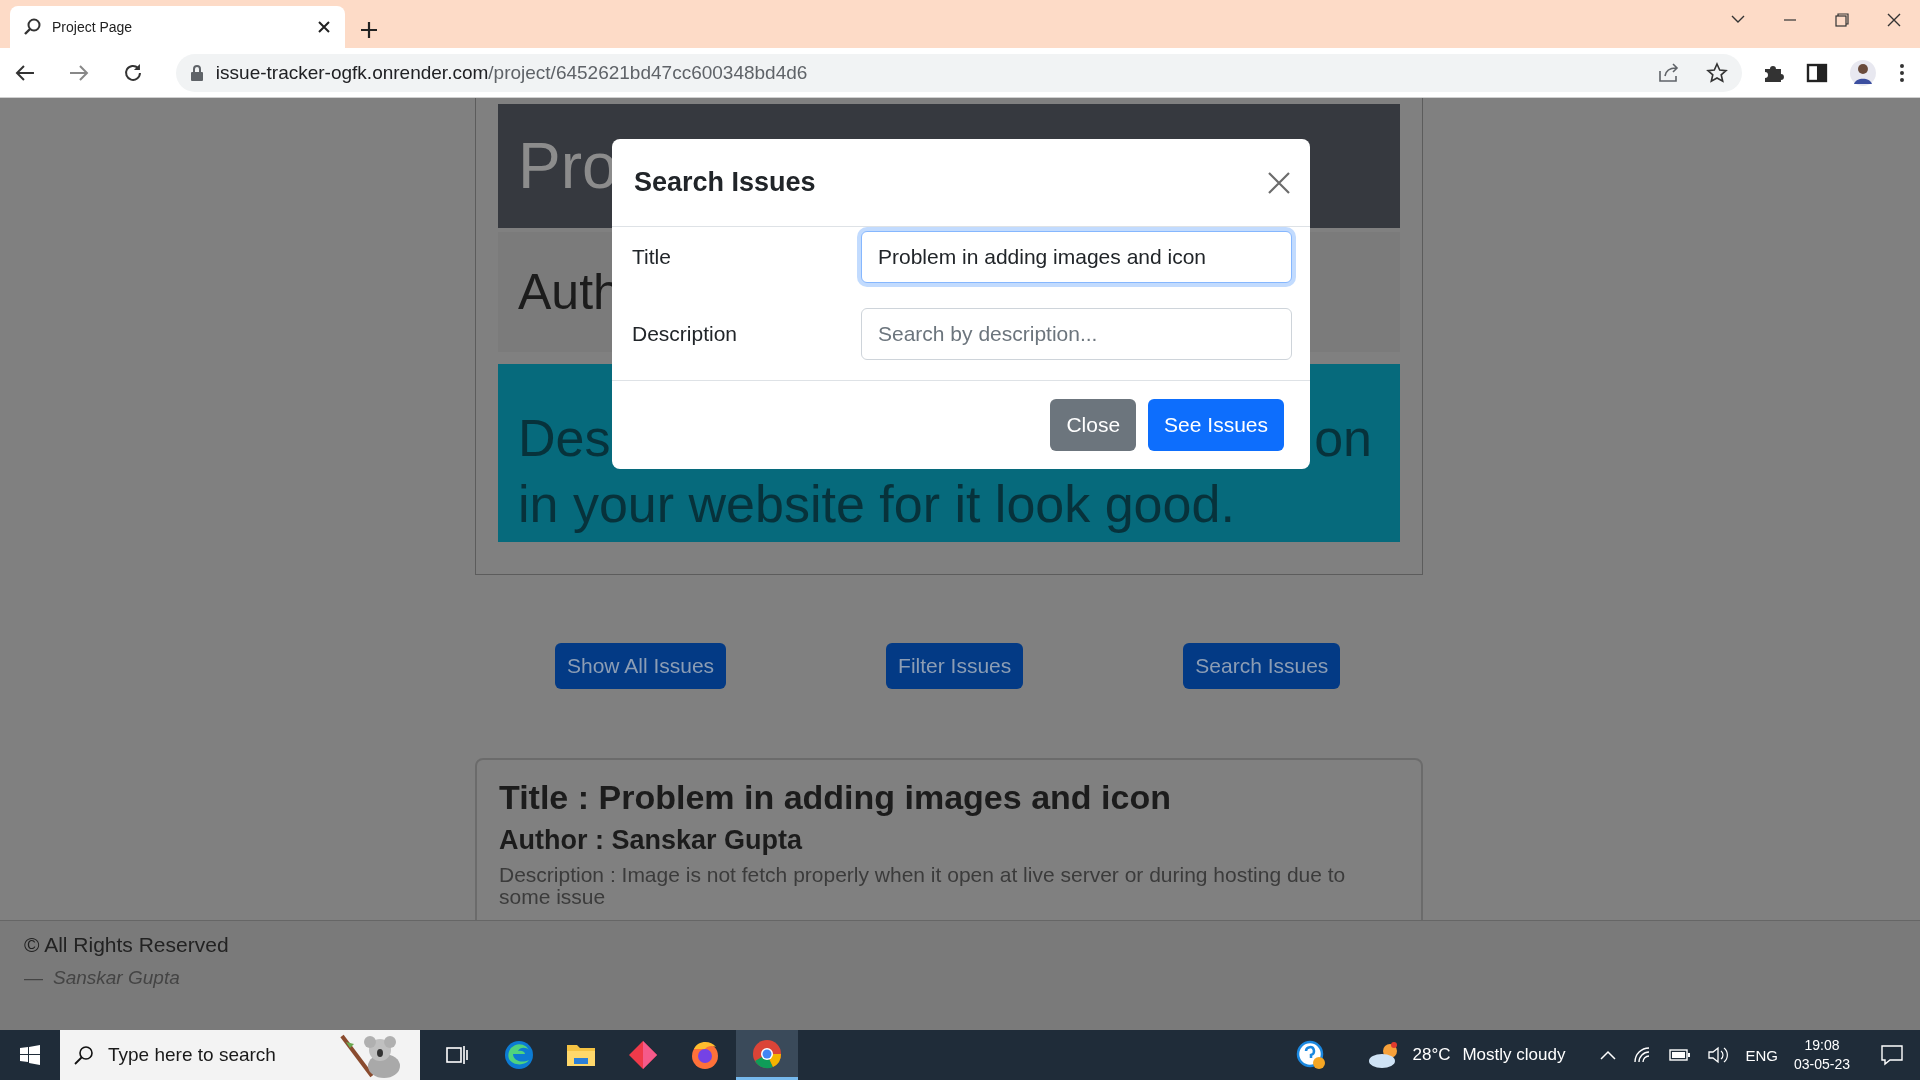  What do you see at coordinates (955, 666) in the screenshot?
I see `action-button: Filter Issues` at bounding box center [955, 666].